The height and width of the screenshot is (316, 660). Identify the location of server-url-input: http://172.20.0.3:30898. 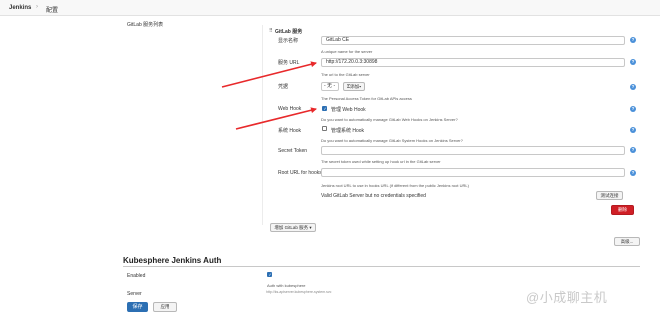
(473, 62).